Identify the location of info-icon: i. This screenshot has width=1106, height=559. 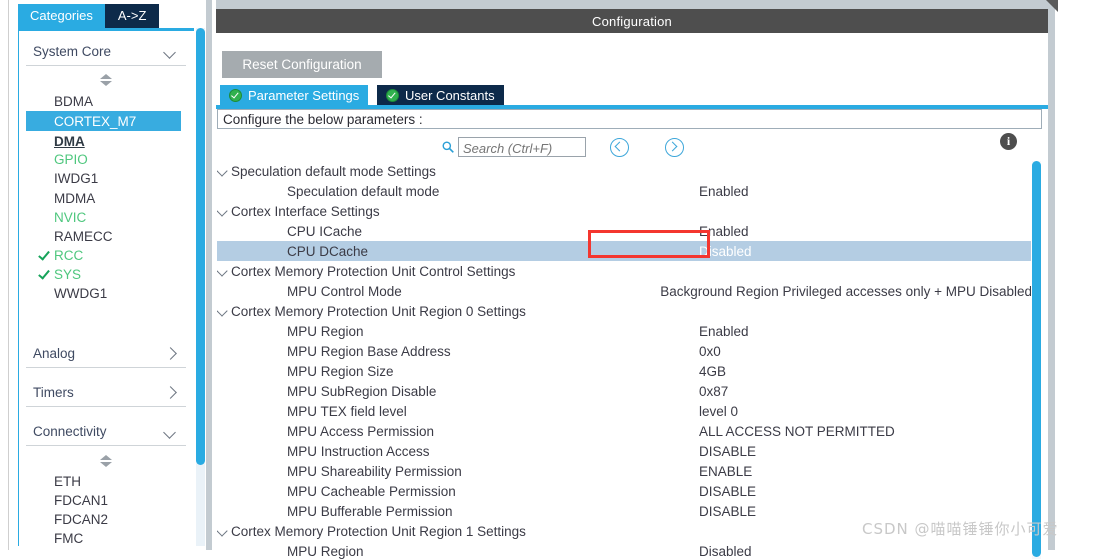
(1008, 141).